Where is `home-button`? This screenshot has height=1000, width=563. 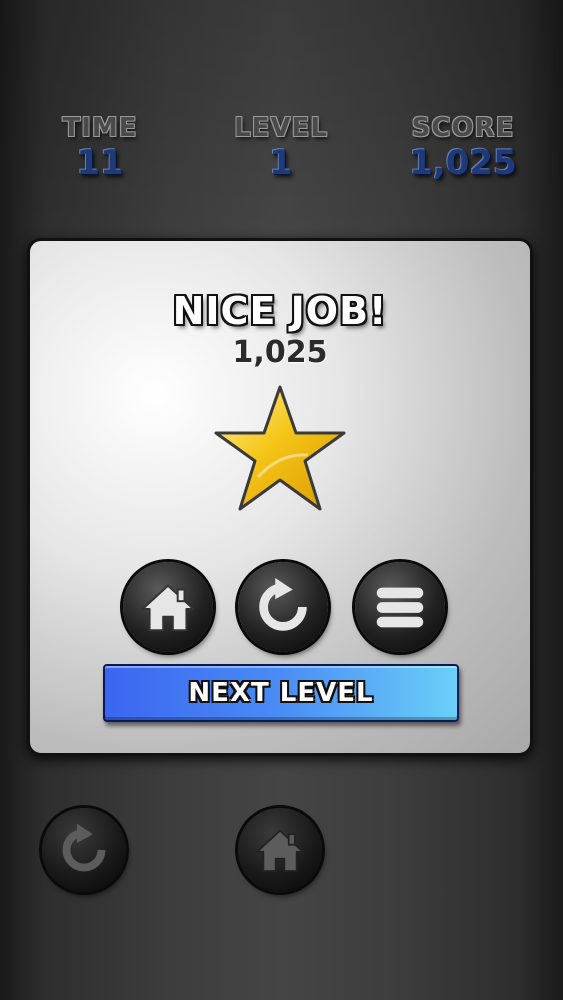 home-button is located at coordinates (168, 607).